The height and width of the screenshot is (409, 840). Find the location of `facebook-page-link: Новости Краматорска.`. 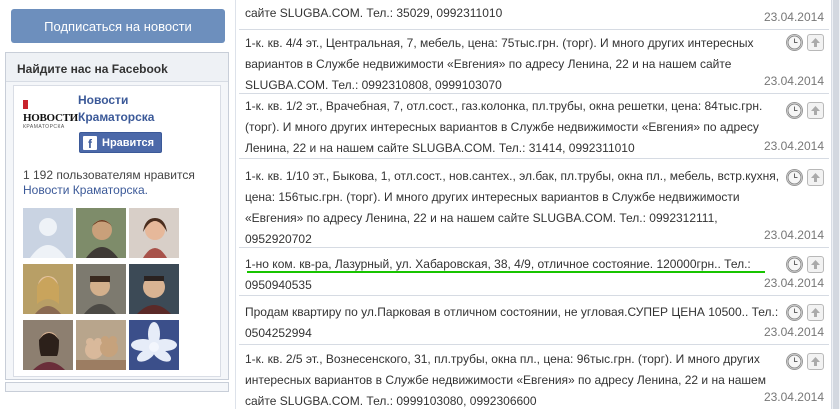

facebook-page-link: Новости Краматорска. is located at coordinates (85, 190).